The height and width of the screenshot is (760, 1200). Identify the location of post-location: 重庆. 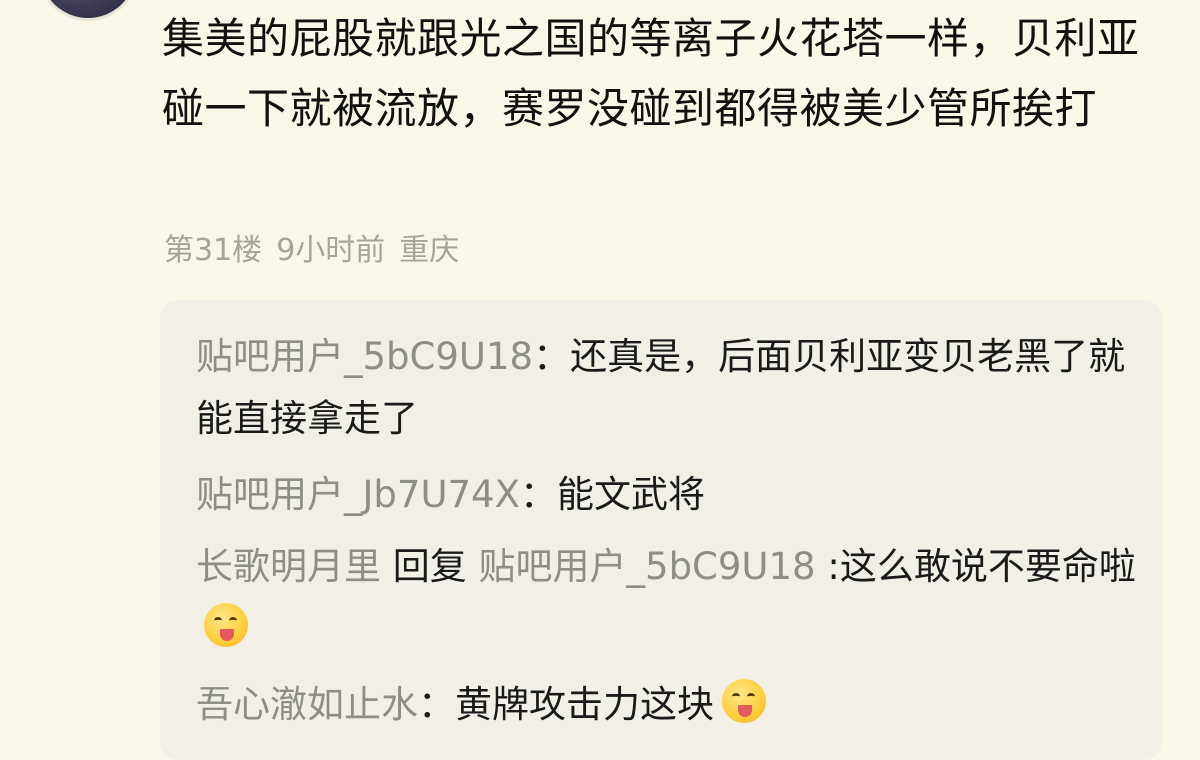
(429, 250).